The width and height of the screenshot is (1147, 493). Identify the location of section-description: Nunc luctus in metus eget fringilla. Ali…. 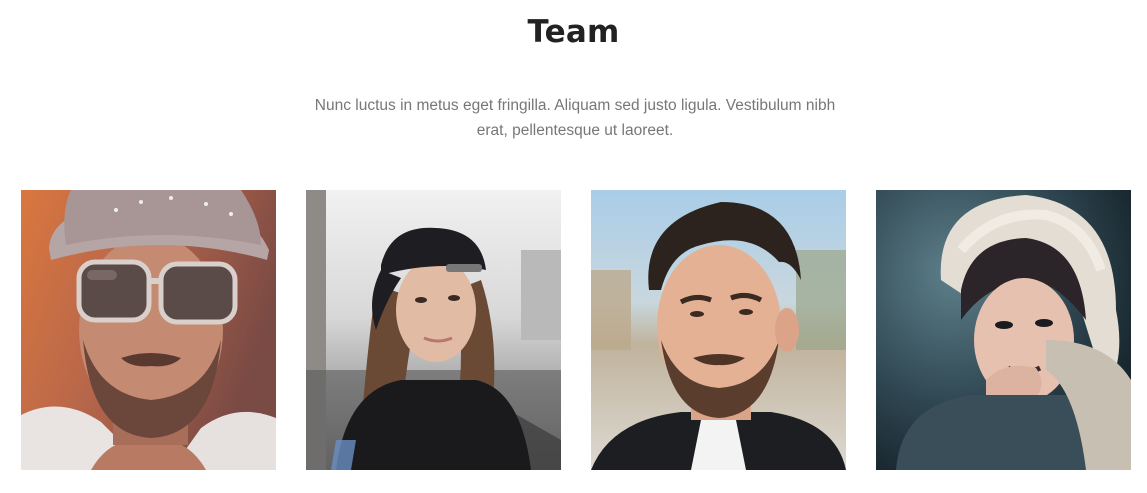
(575, 118).